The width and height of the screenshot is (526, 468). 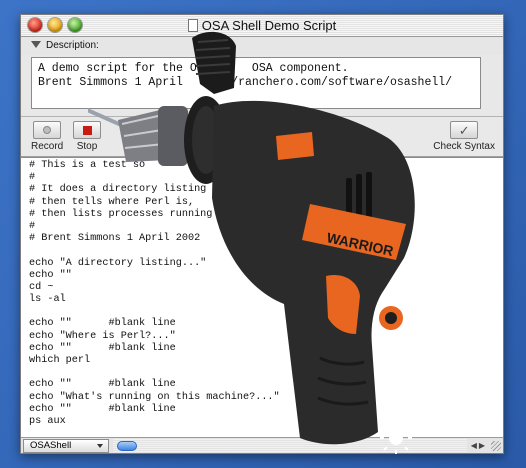 What do you see at coordinates (47, 146) in the screenshot?
I see `record-label: Record` at bounding box center [47, 146].